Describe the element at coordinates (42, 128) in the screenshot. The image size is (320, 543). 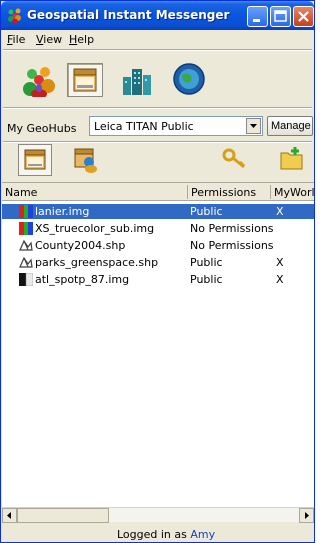
I see `geohubs-label: My GeoHubs` at that location.